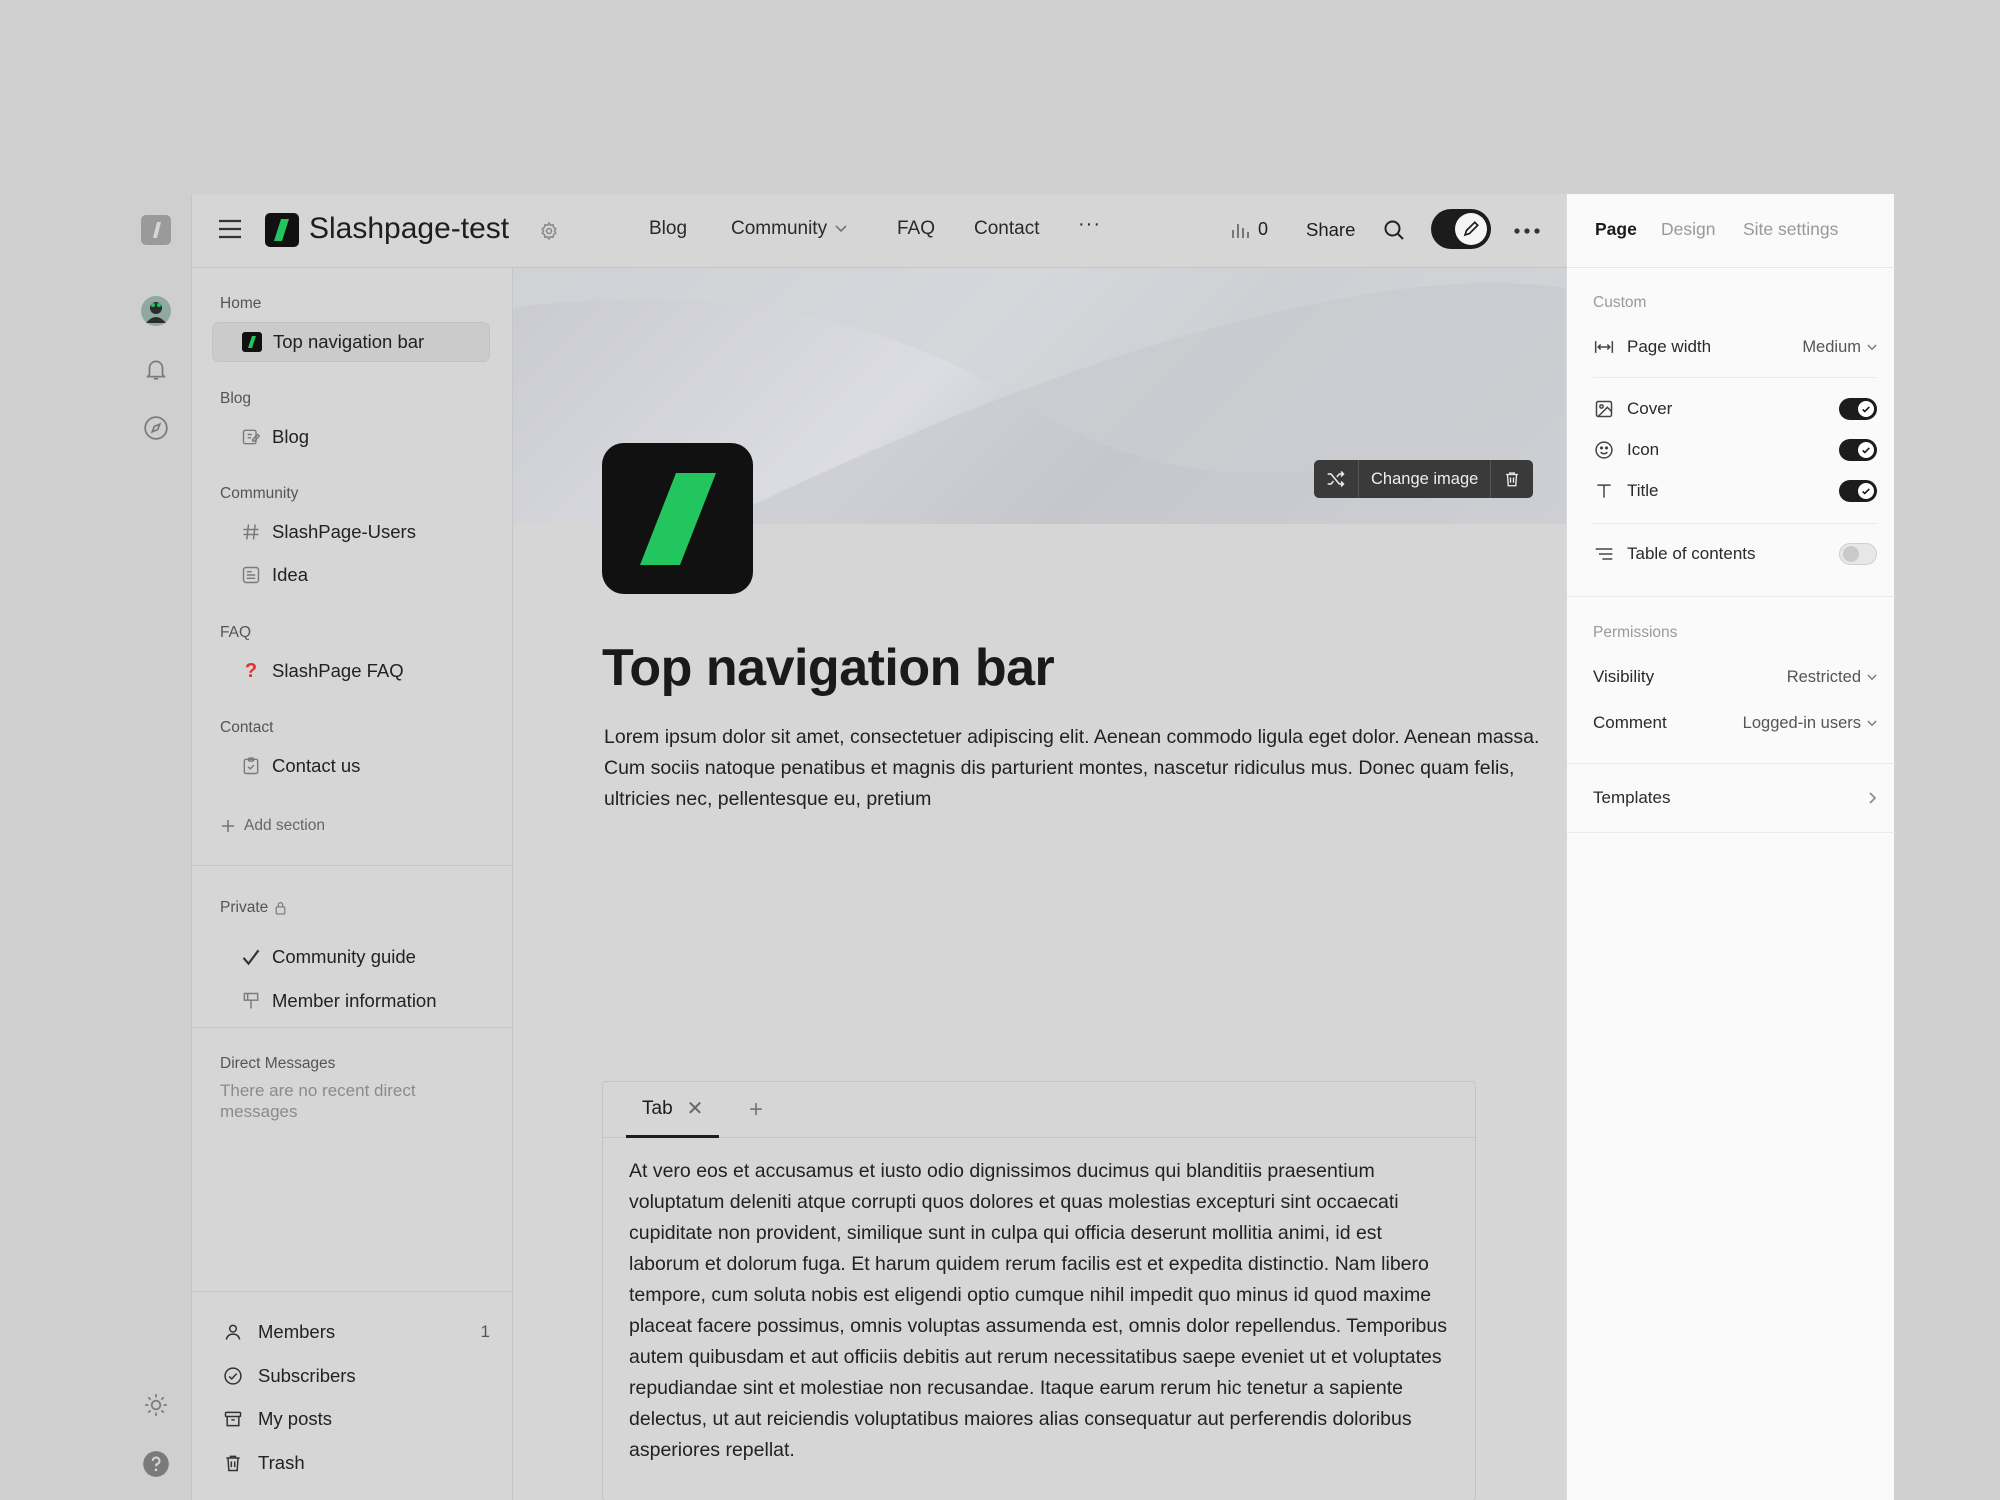 The image size is (2000, 1500). I want to click on comment-row: Comment Logged-in users, so click(1735, 723).